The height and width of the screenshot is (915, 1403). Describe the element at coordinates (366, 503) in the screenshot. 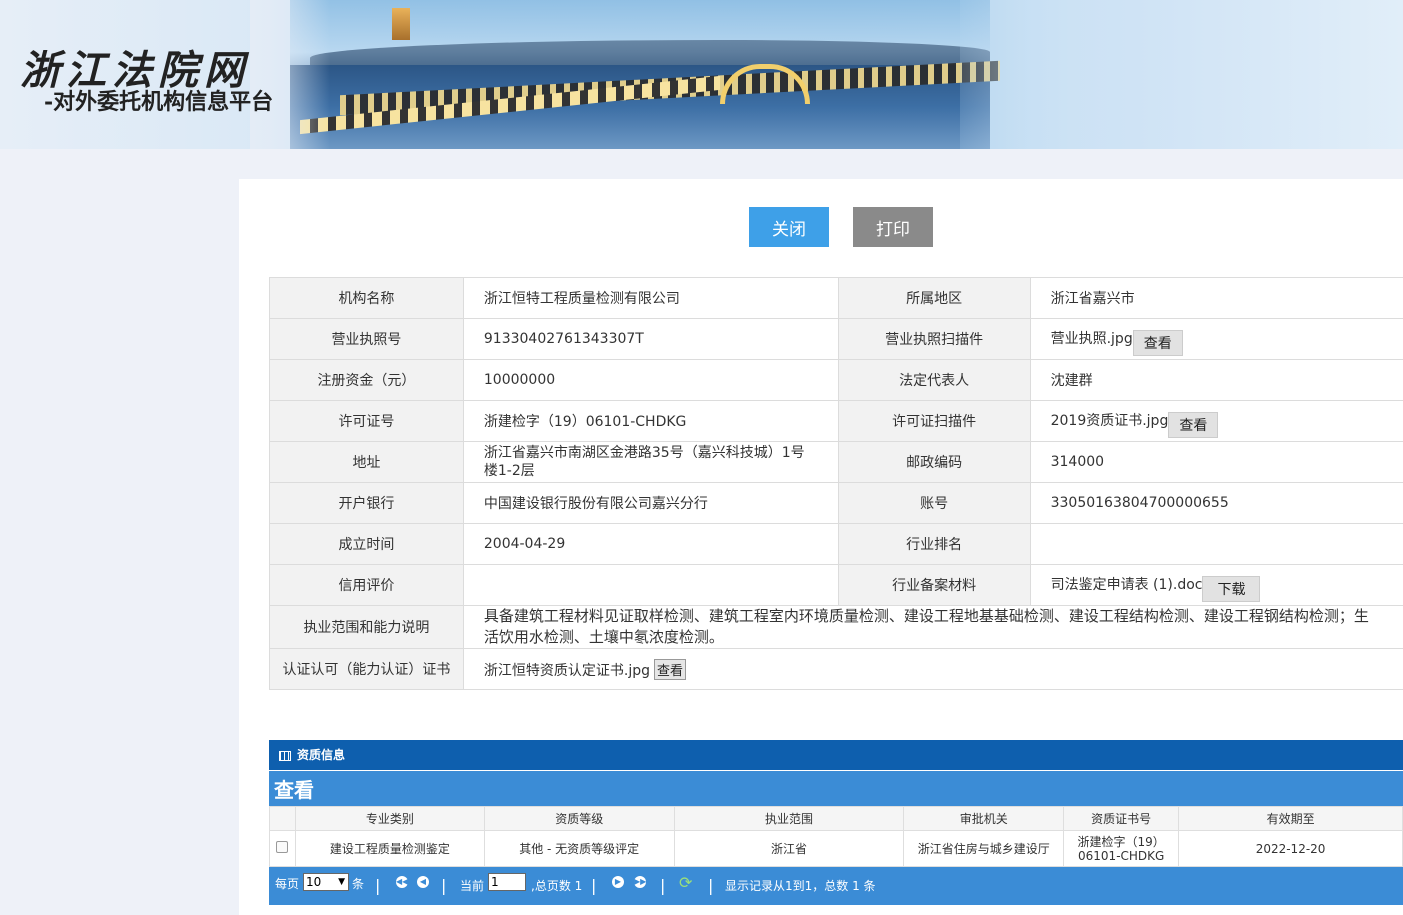

I see `bank-label: 开户银行` at that location.